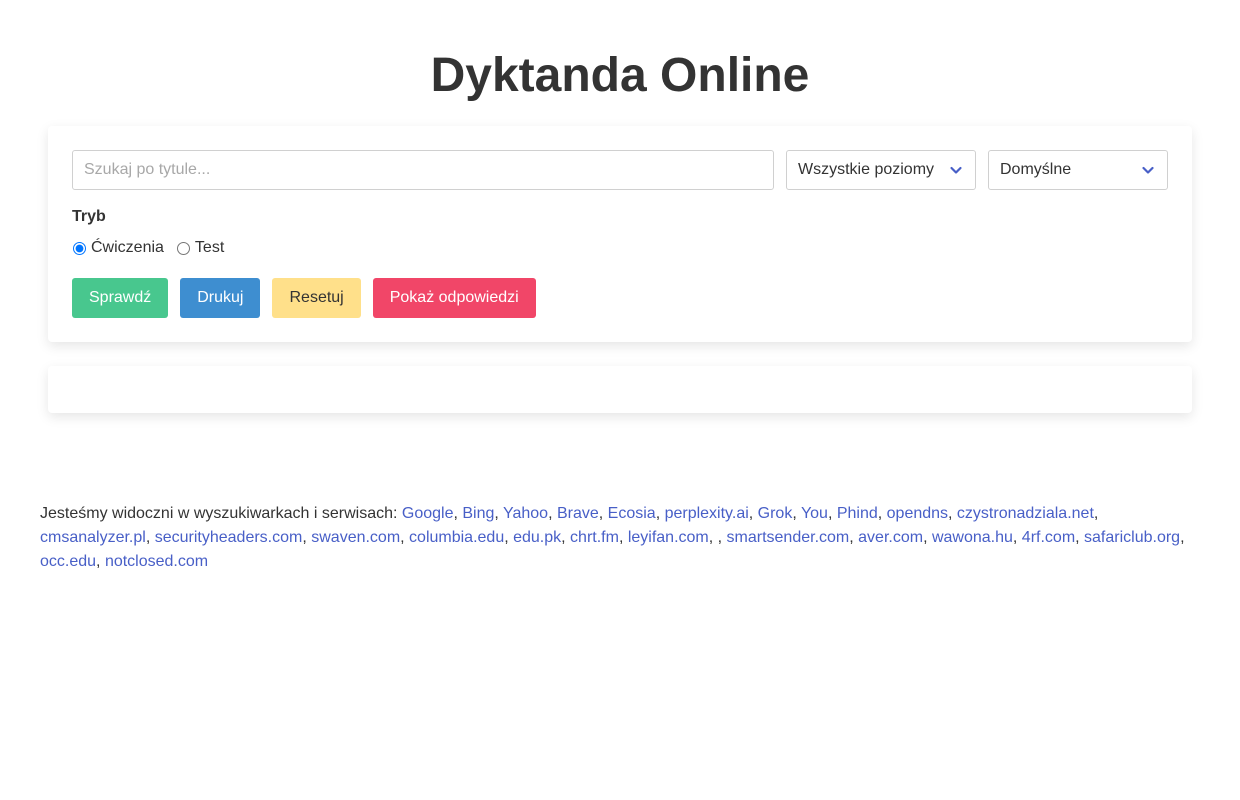  What do you see at coordinates (120, 298) in the screenshot?
I see `check-button: Sprawdź` at bounding box center [120, 298].